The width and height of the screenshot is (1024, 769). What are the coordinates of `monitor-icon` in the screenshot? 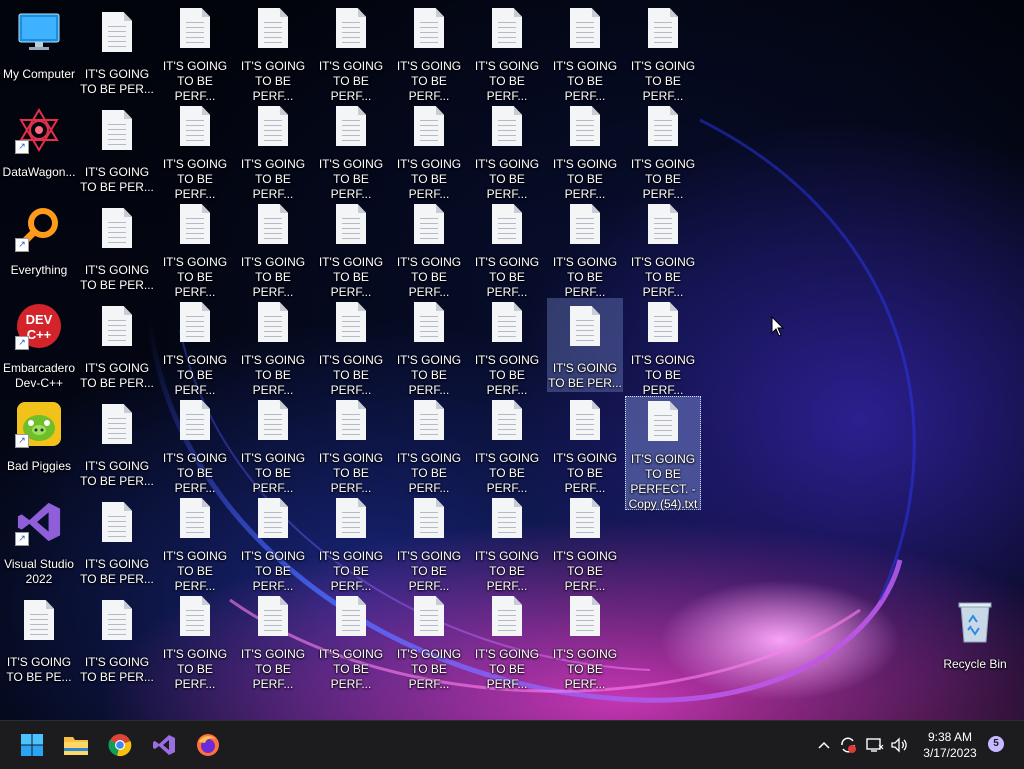 It's located at (39, 32).